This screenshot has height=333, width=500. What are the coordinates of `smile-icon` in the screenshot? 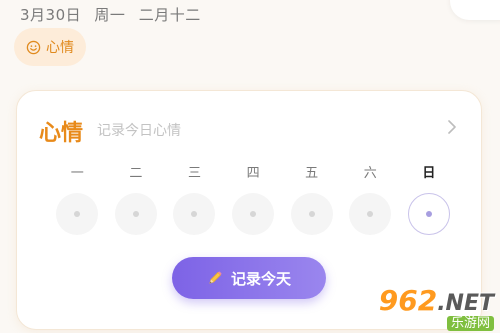 It's located at (33, 47).